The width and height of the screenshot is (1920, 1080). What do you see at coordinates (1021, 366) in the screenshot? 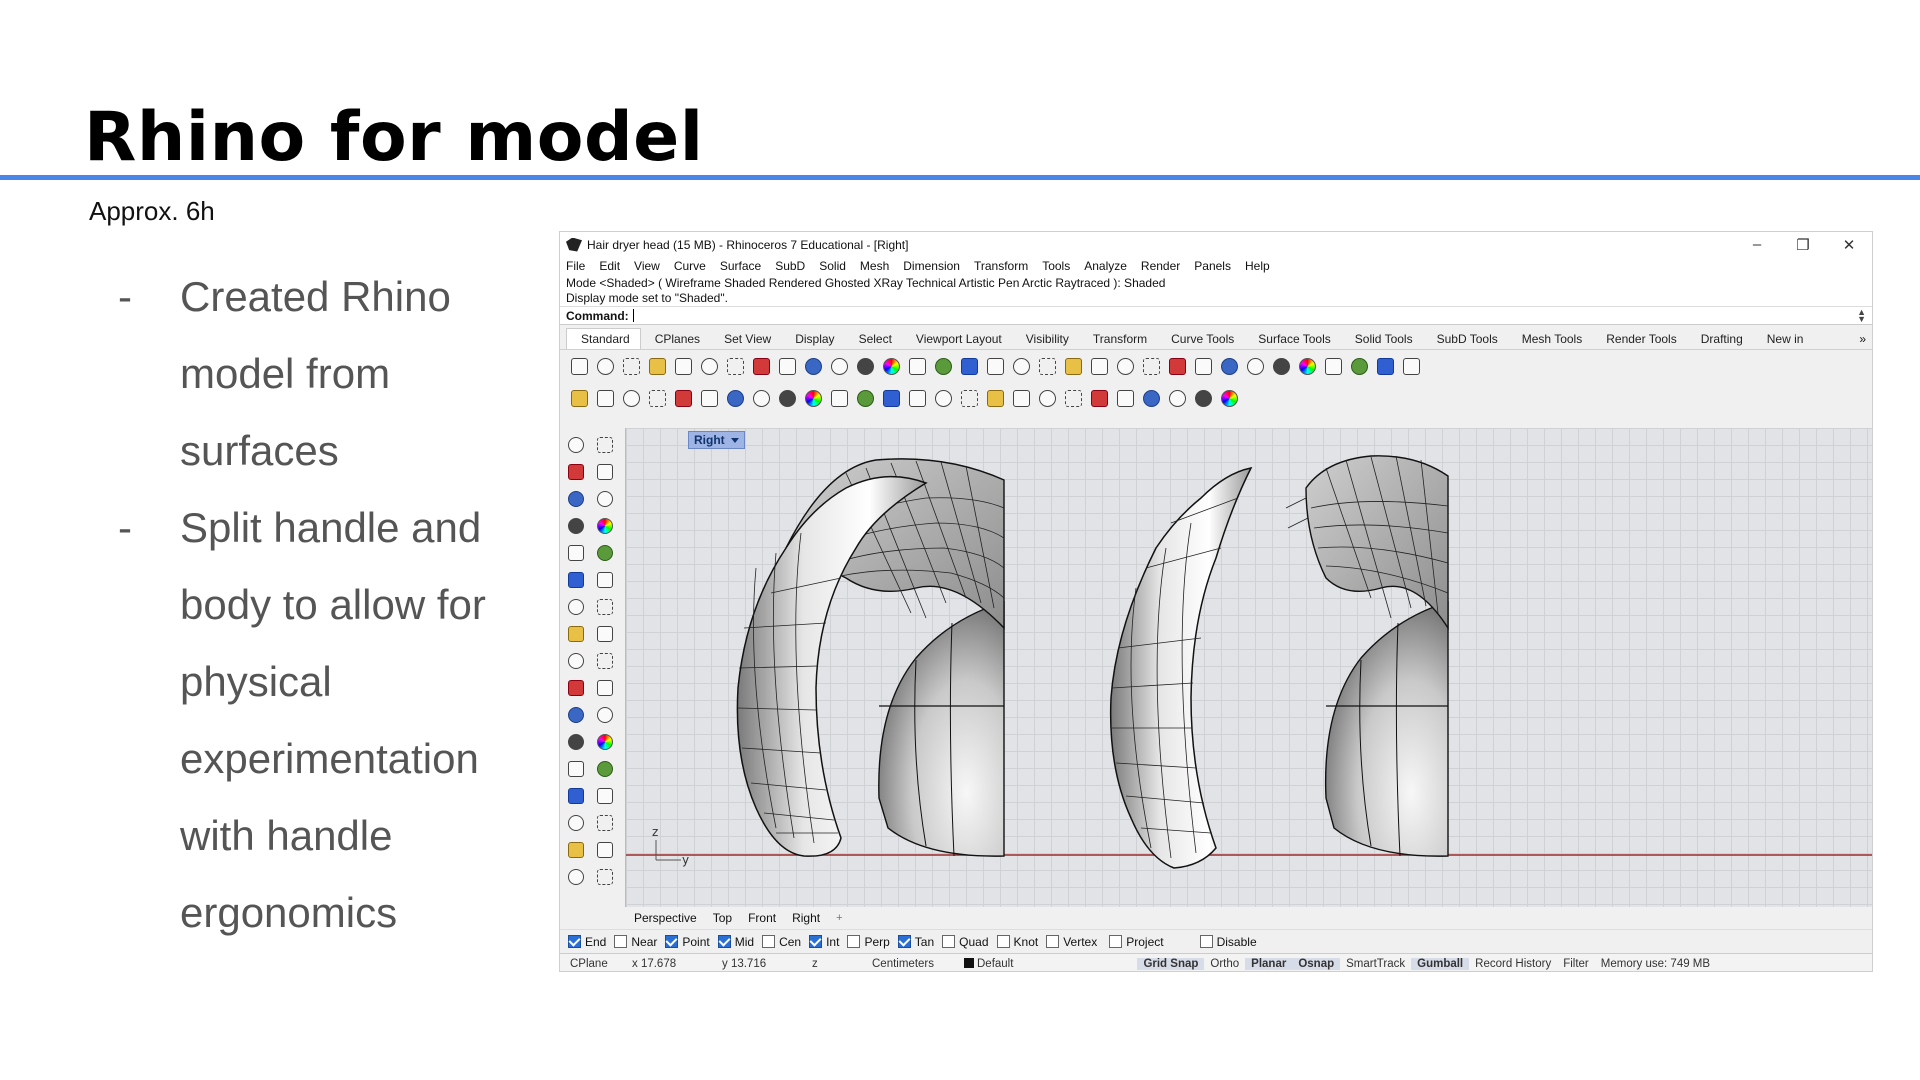
I see `car-icon` at bounding box center [1021, 366].